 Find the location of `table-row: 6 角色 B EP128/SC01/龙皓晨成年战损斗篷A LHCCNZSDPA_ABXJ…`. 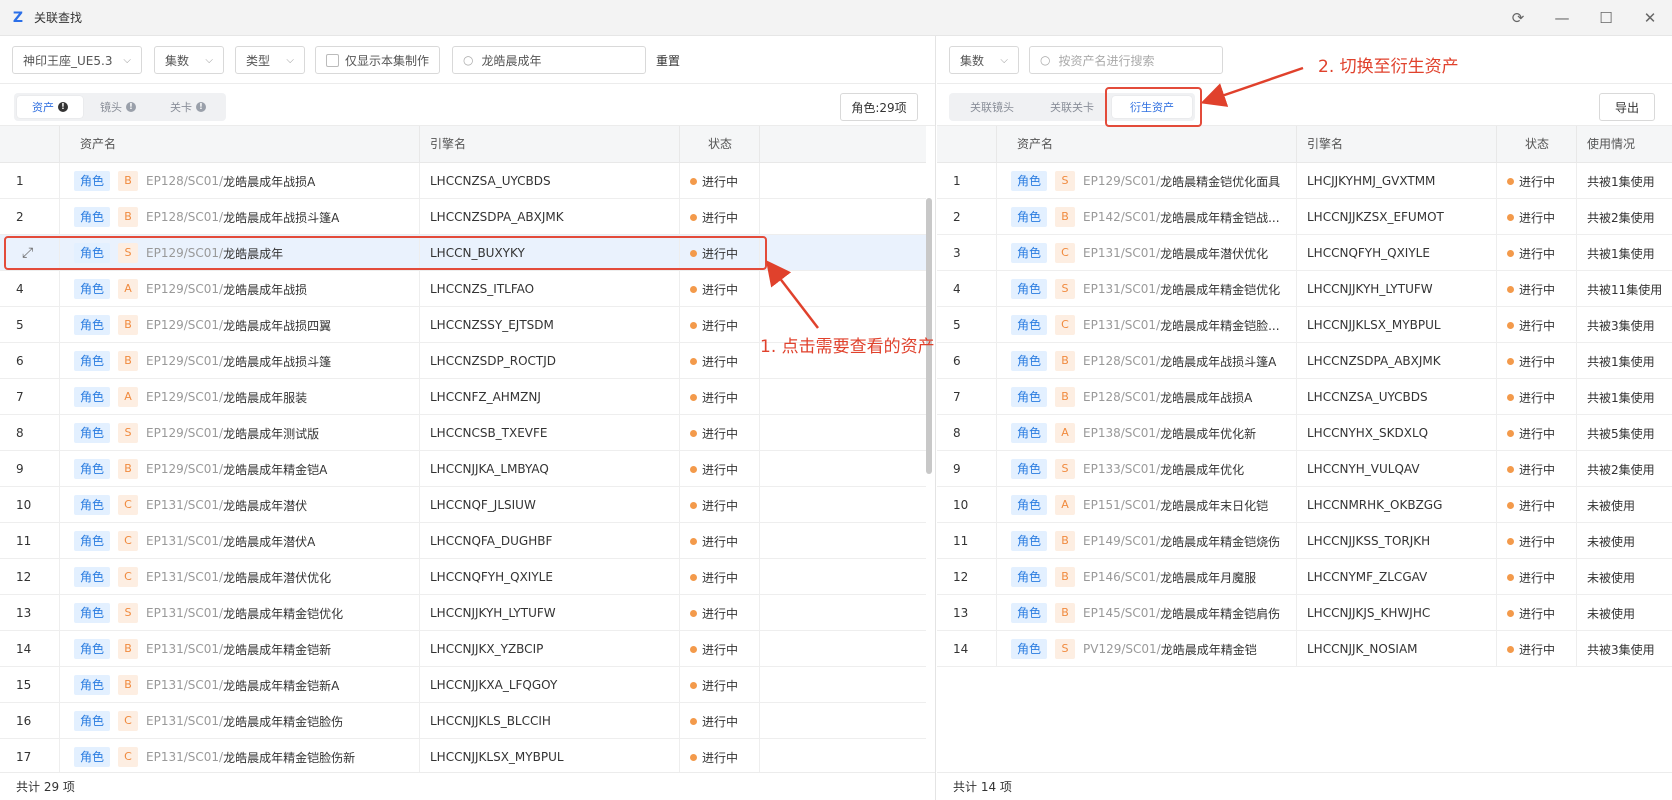

table-row: 6 角色 B EP128/SC01/龙皓晨成年战损斗篷A LHCCNZSDPA_ABXJ… is located at coordinates (1304, 361).